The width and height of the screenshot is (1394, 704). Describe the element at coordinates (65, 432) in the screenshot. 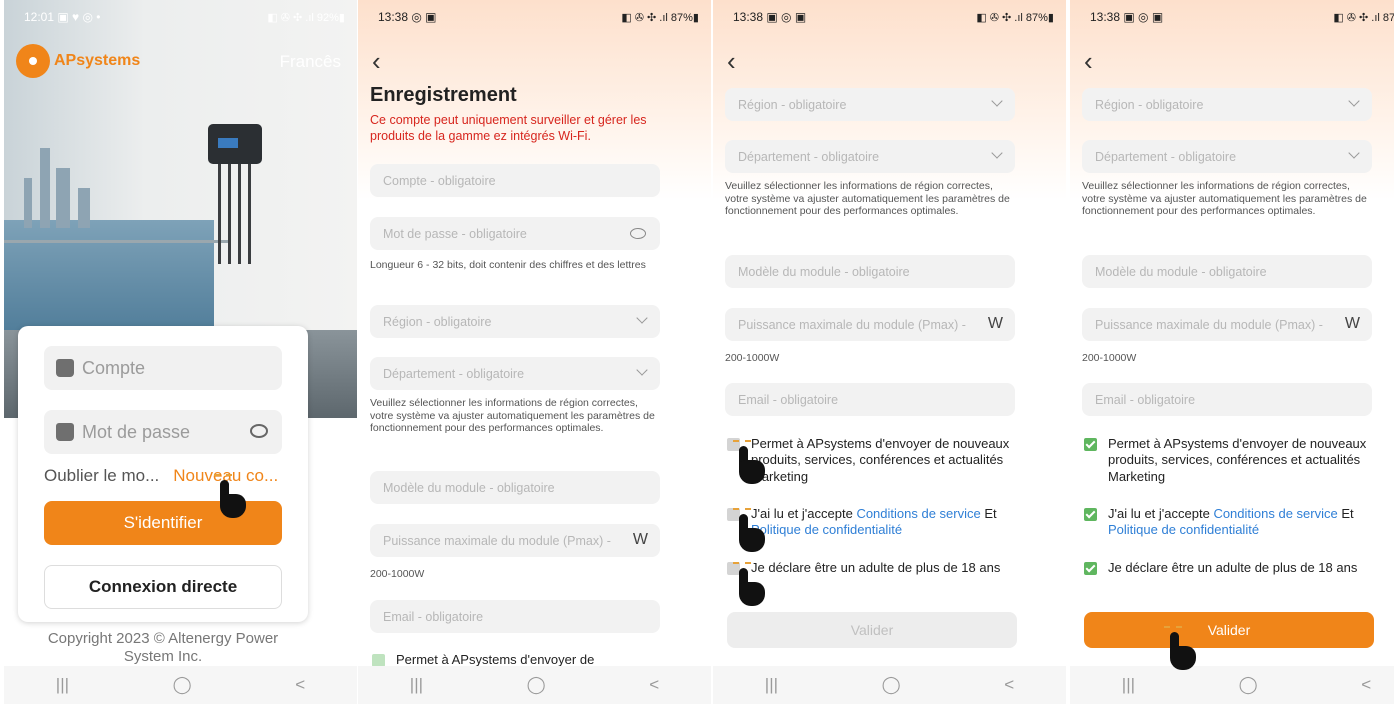

I see `lock-icon` at that location.